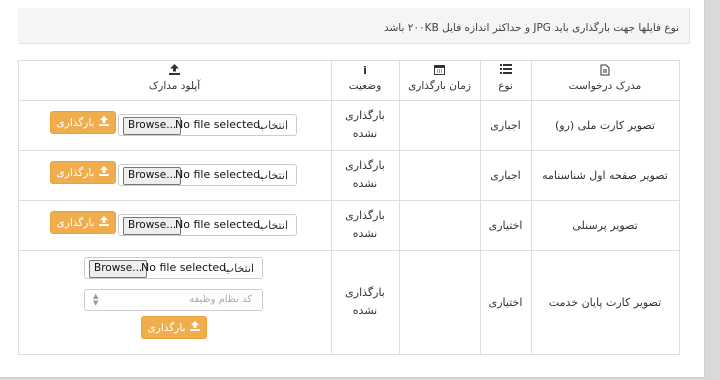  I want to click on row-1-upload-button: بارگذاری, so click(83, 122).